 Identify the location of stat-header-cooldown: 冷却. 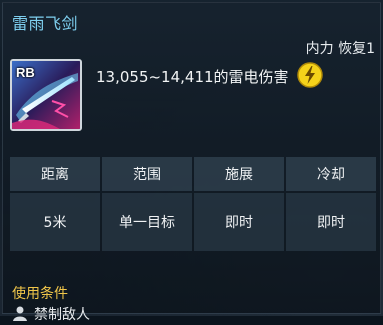
(331, 174).